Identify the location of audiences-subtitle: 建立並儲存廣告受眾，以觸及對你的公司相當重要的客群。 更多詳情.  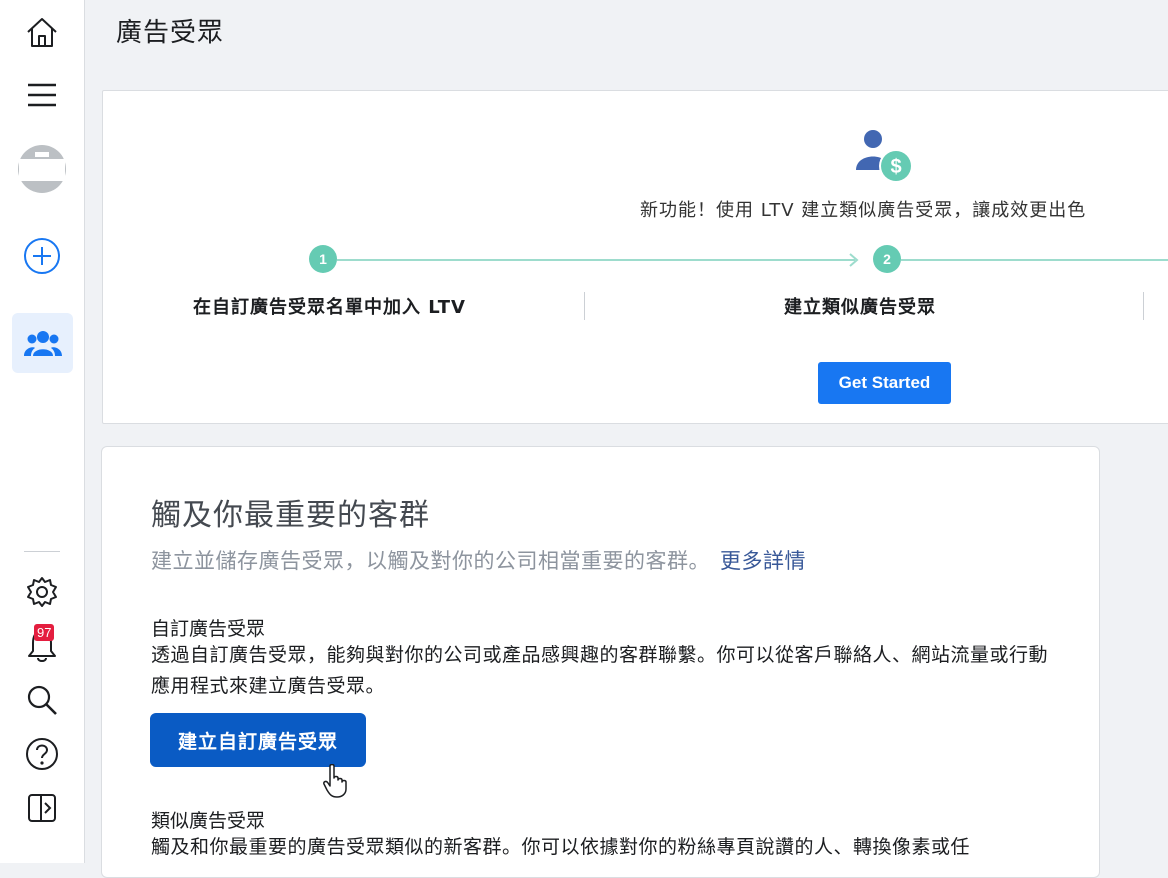
(478, 560).